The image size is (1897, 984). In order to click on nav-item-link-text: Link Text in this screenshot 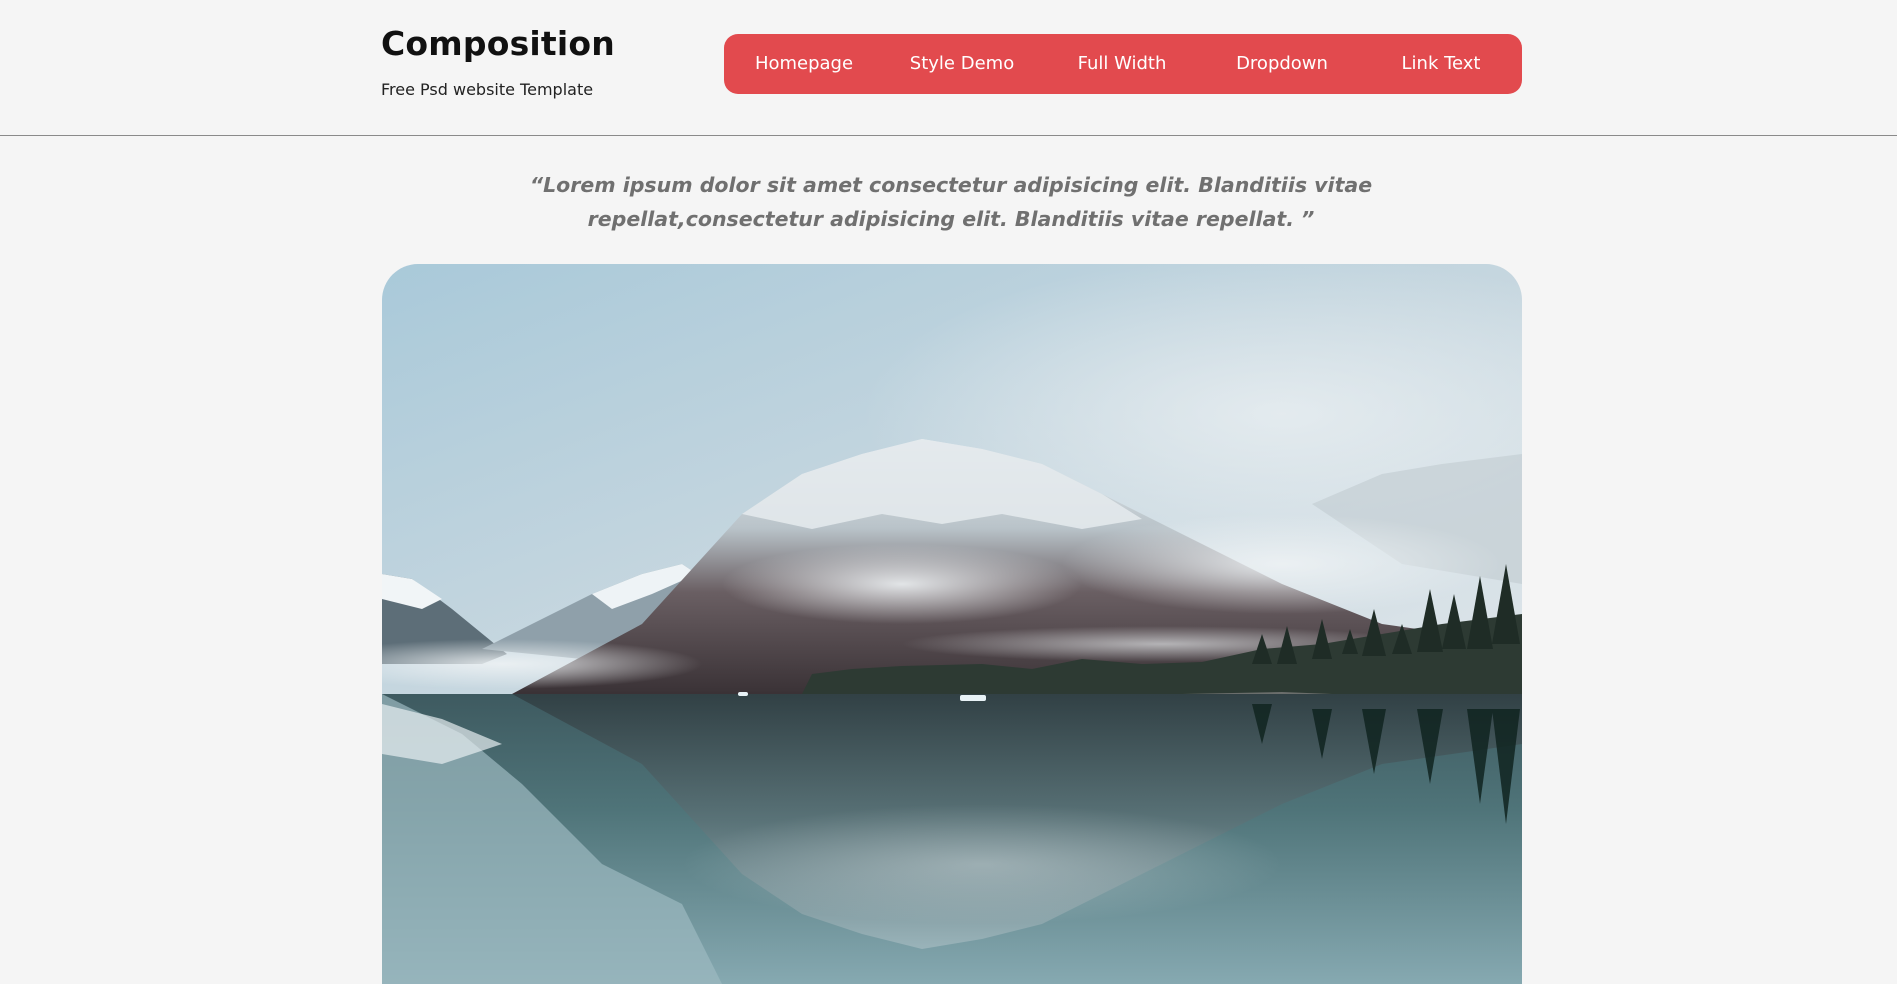, I will do `click(1441, 64)`.